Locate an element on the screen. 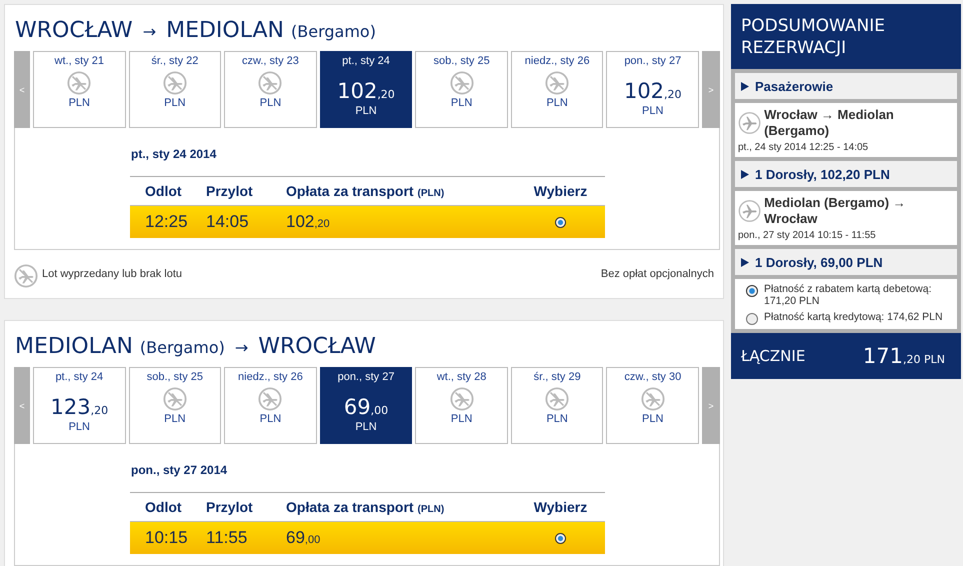 The width and height of the screenshot is (963, 566). legend-text: Lot wyprzedany lub brak lotu is located at coordinates (112, 274).